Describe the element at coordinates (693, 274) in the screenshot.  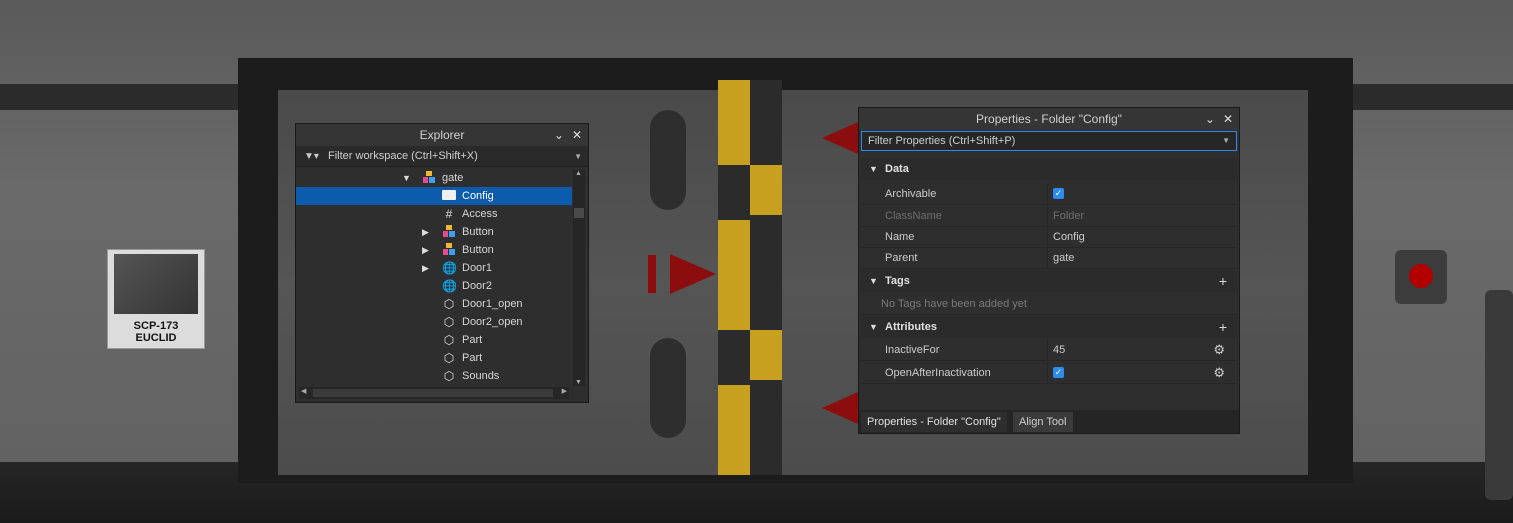
I see `red-arrow-right` at that location.